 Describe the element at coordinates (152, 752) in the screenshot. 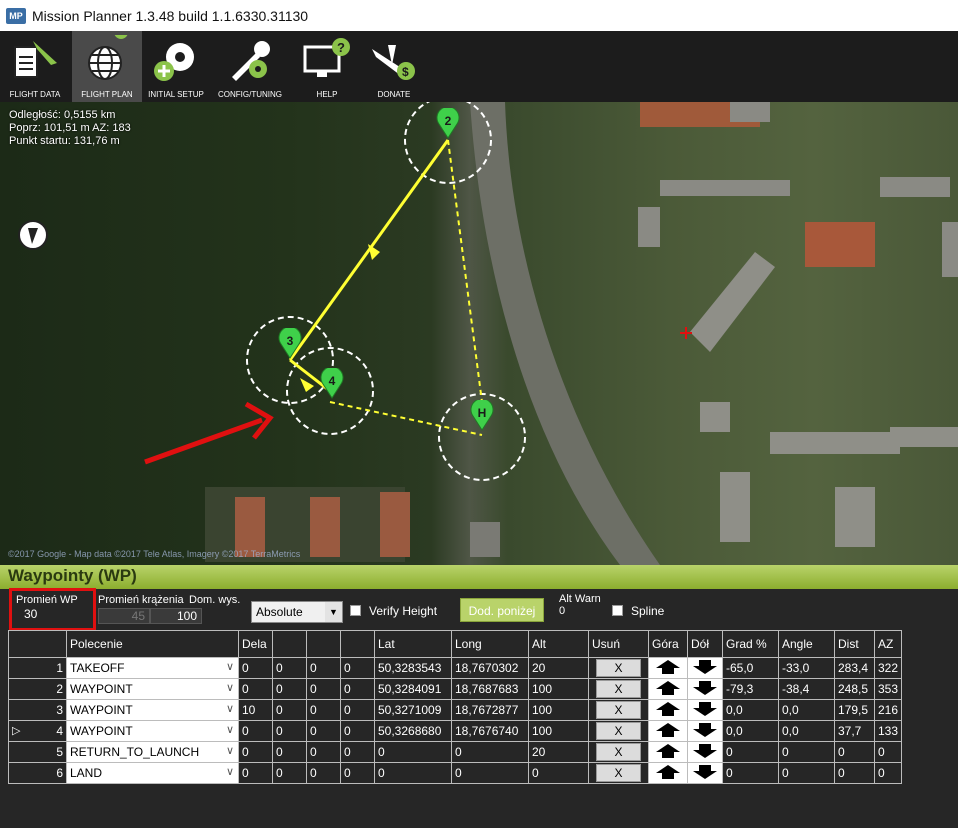

I see `command-select: RETURN_TO_LAUNCH ∨` at that location.